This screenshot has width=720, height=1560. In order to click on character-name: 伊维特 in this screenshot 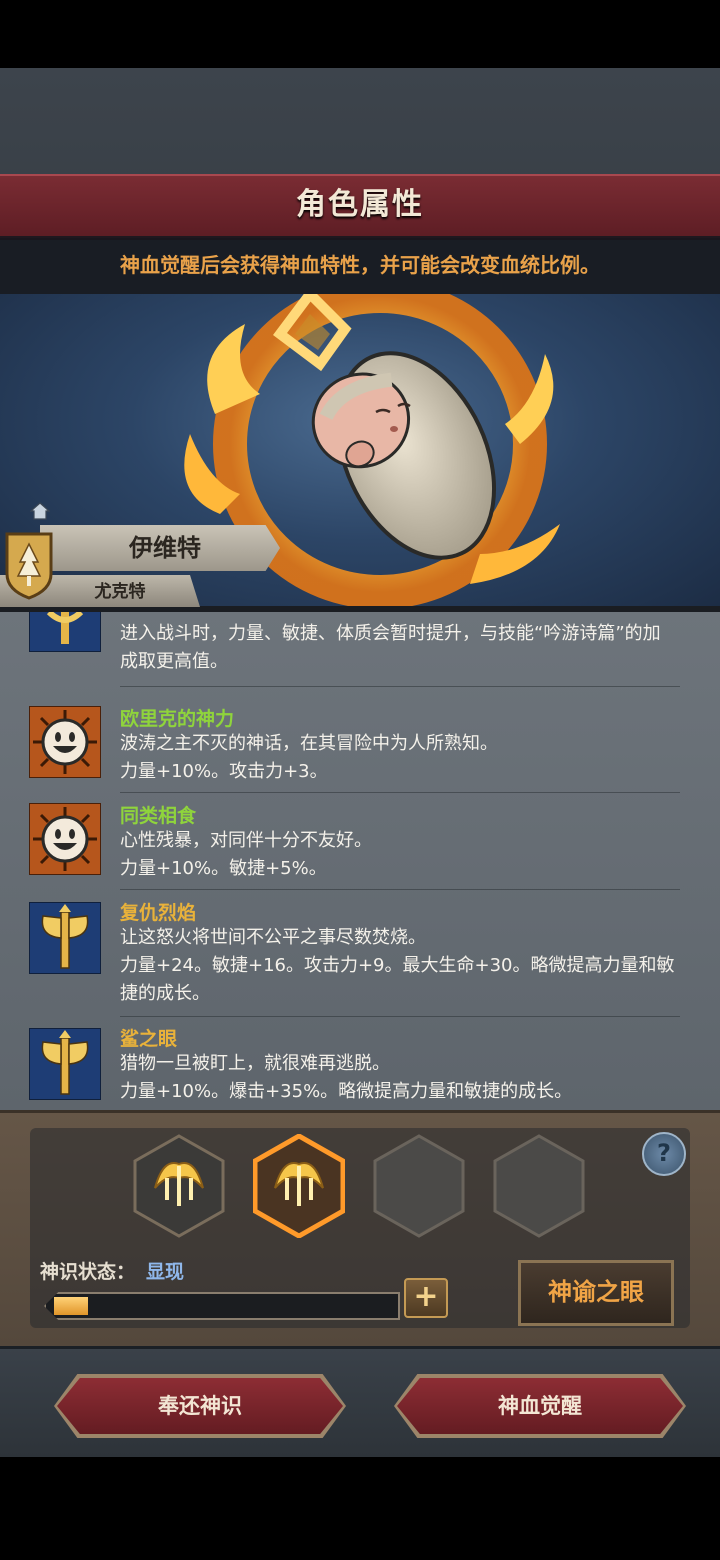, I will do `click(165, 548)`.